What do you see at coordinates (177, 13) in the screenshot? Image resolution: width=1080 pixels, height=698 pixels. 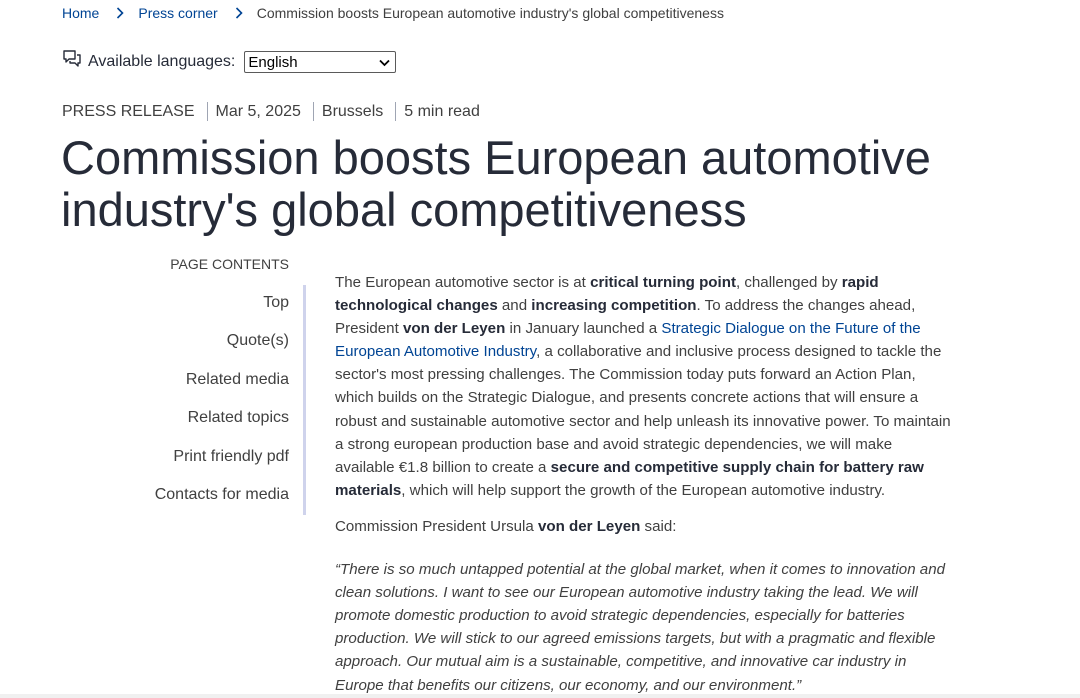 I see `breadcrumb-press-corner-link: Press corner` at bounding box center [177, 13].